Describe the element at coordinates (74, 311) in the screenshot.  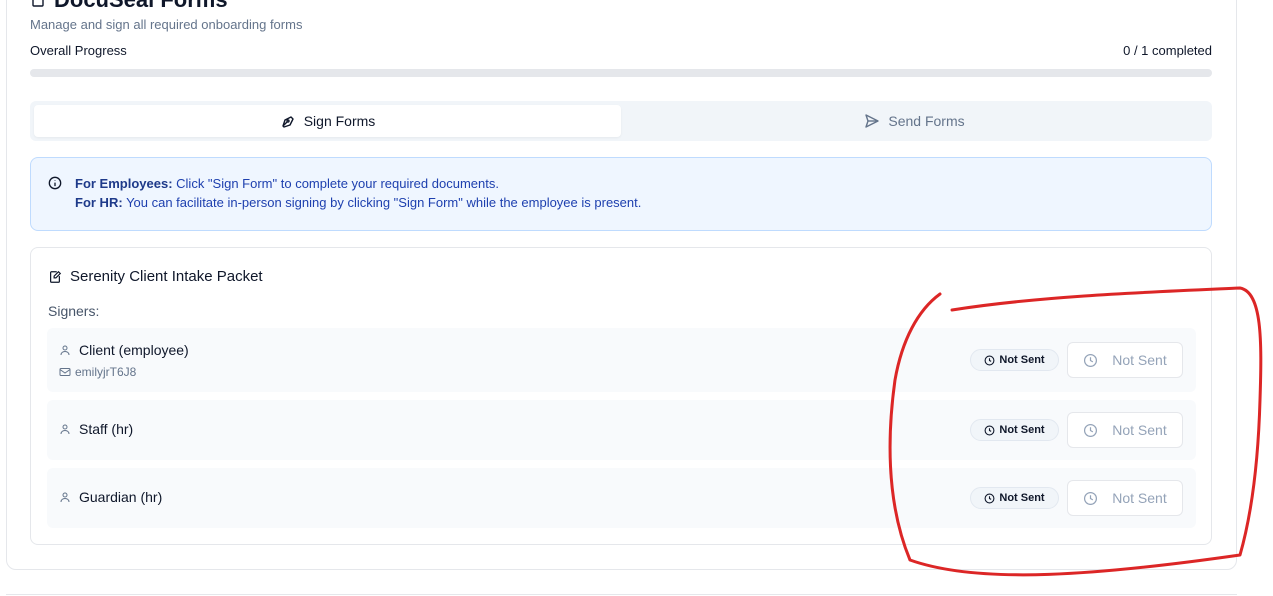
I see `signers-label: Signers:` at that location.